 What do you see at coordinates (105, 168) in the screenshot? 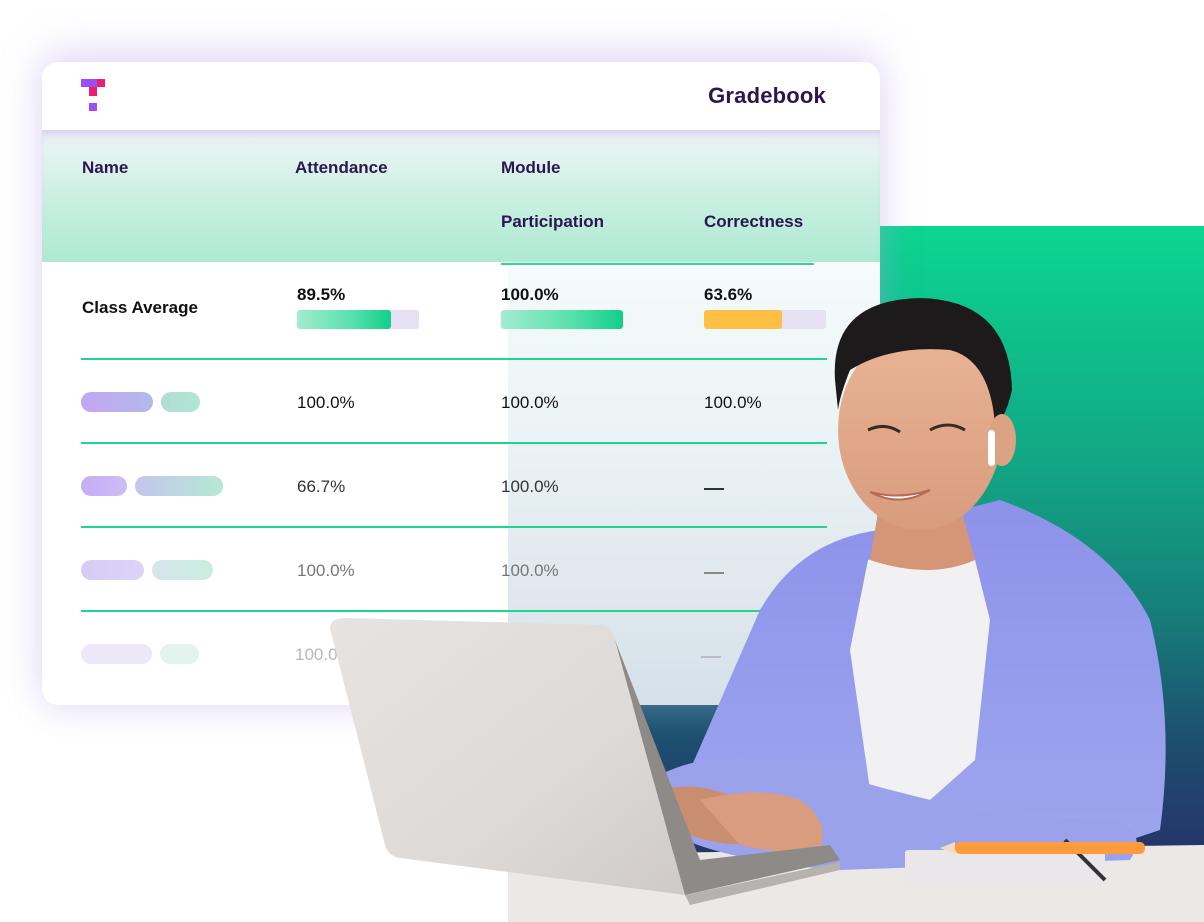
I see `column-header-name: Name` at bounding box center [105, 168].